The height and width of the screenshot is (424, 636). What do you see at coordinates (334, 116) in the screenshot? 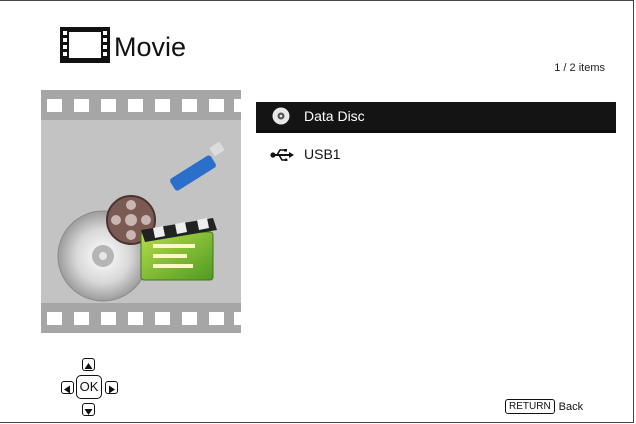
I see `list-item-label: Data Disc` at bounding box center [334, 116].